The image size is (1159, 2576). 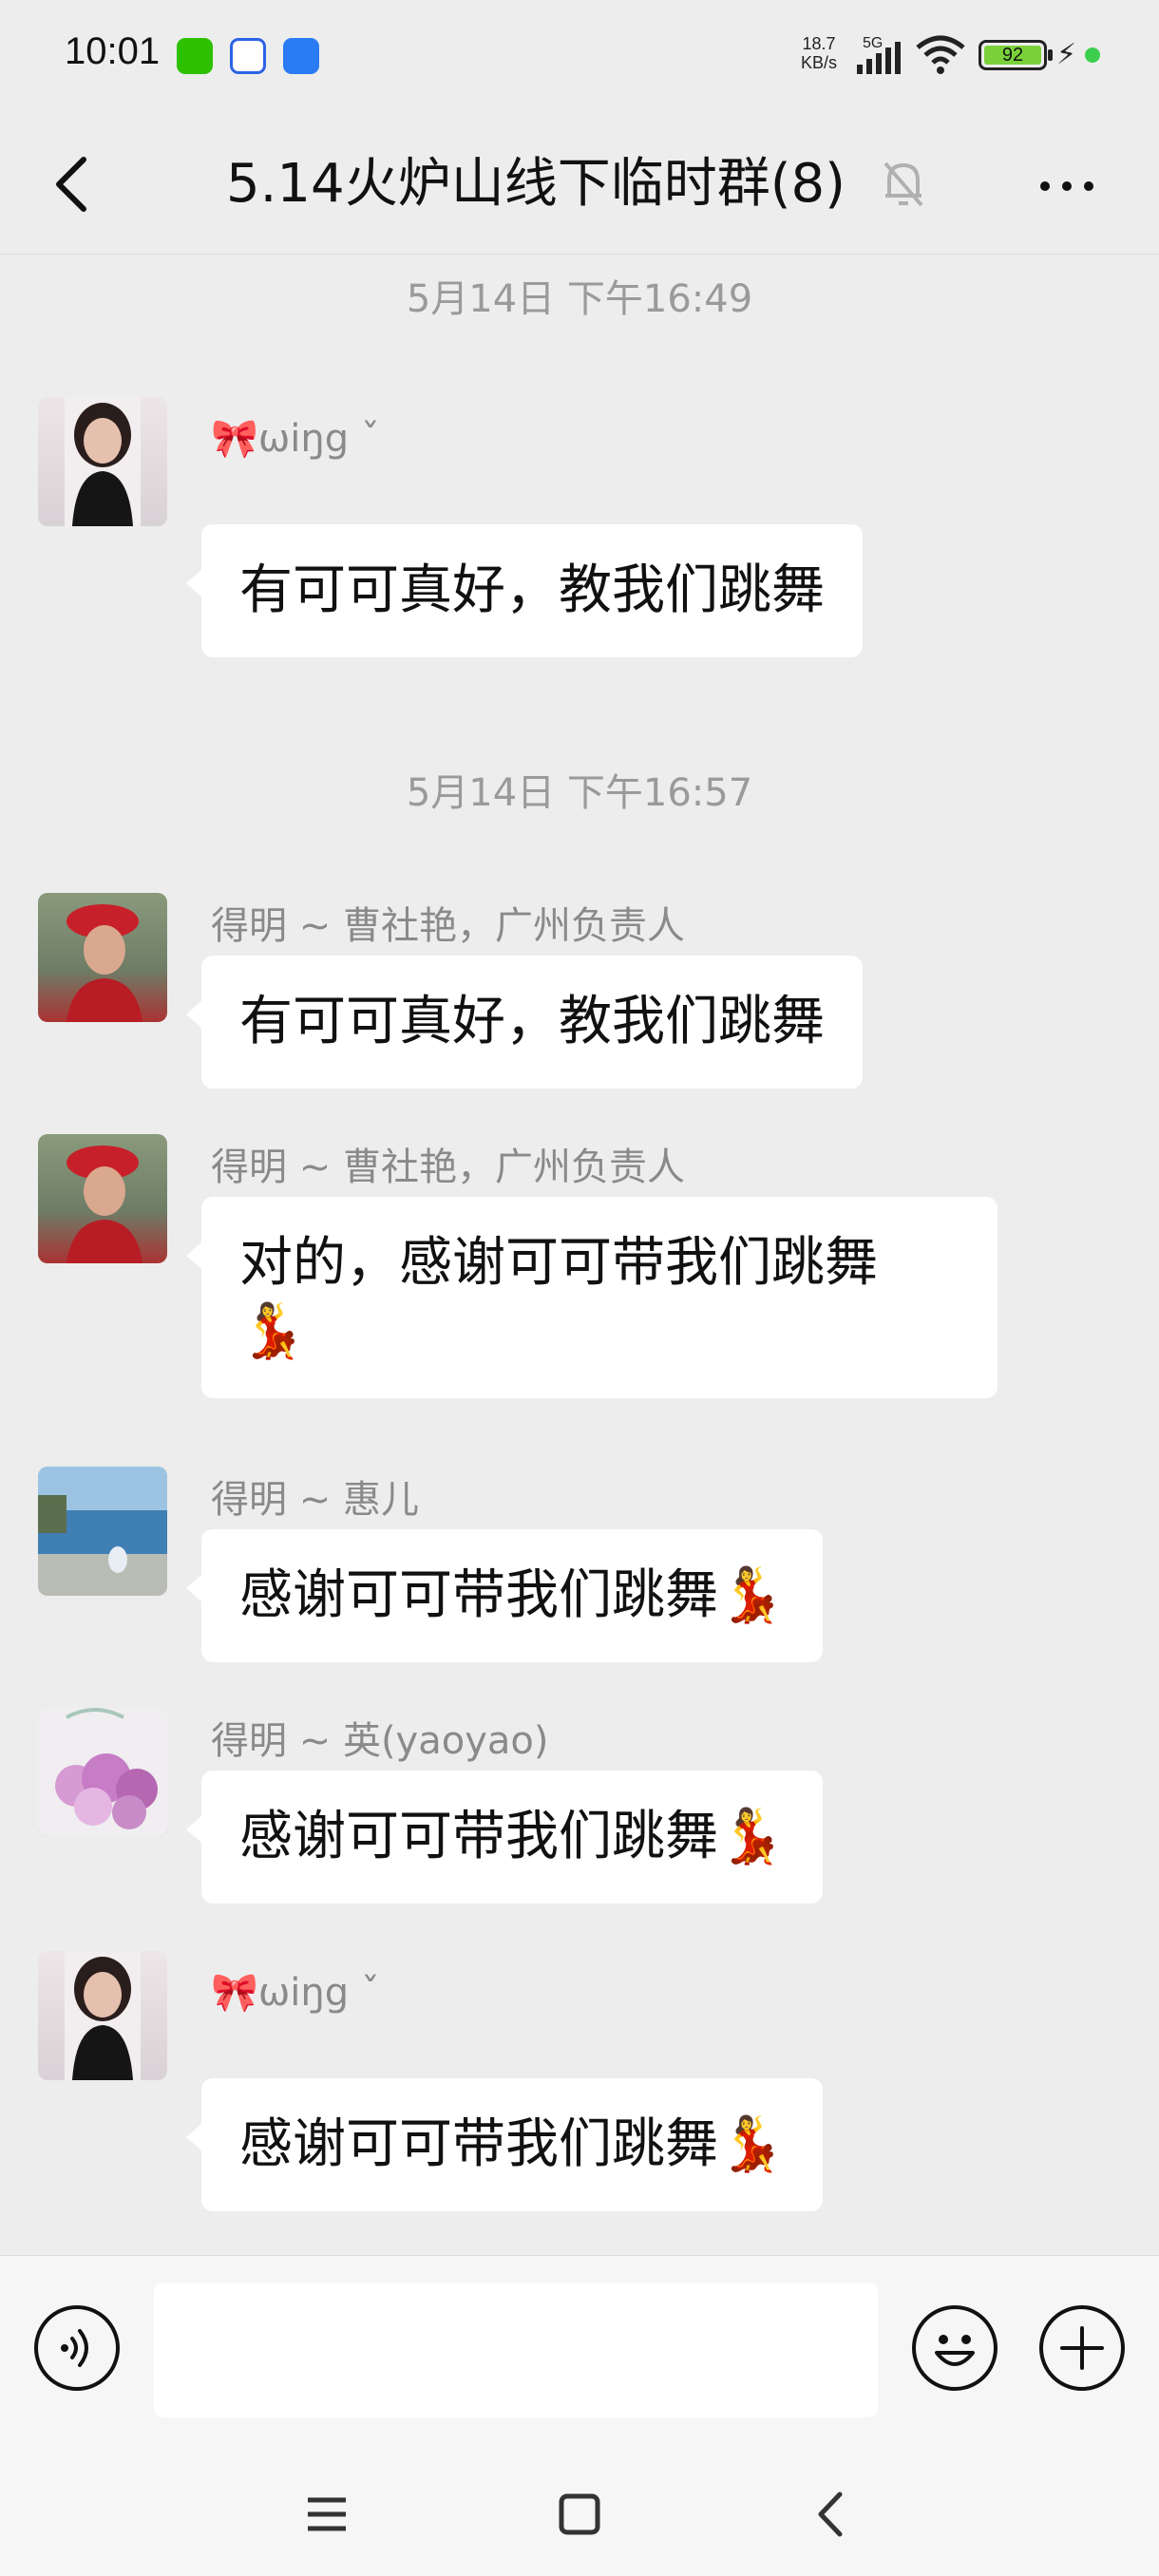 What do you see at coordinates (903, 184) in the screenshot?
I see `mute-bell-icon` at bounding box center [903, 184].